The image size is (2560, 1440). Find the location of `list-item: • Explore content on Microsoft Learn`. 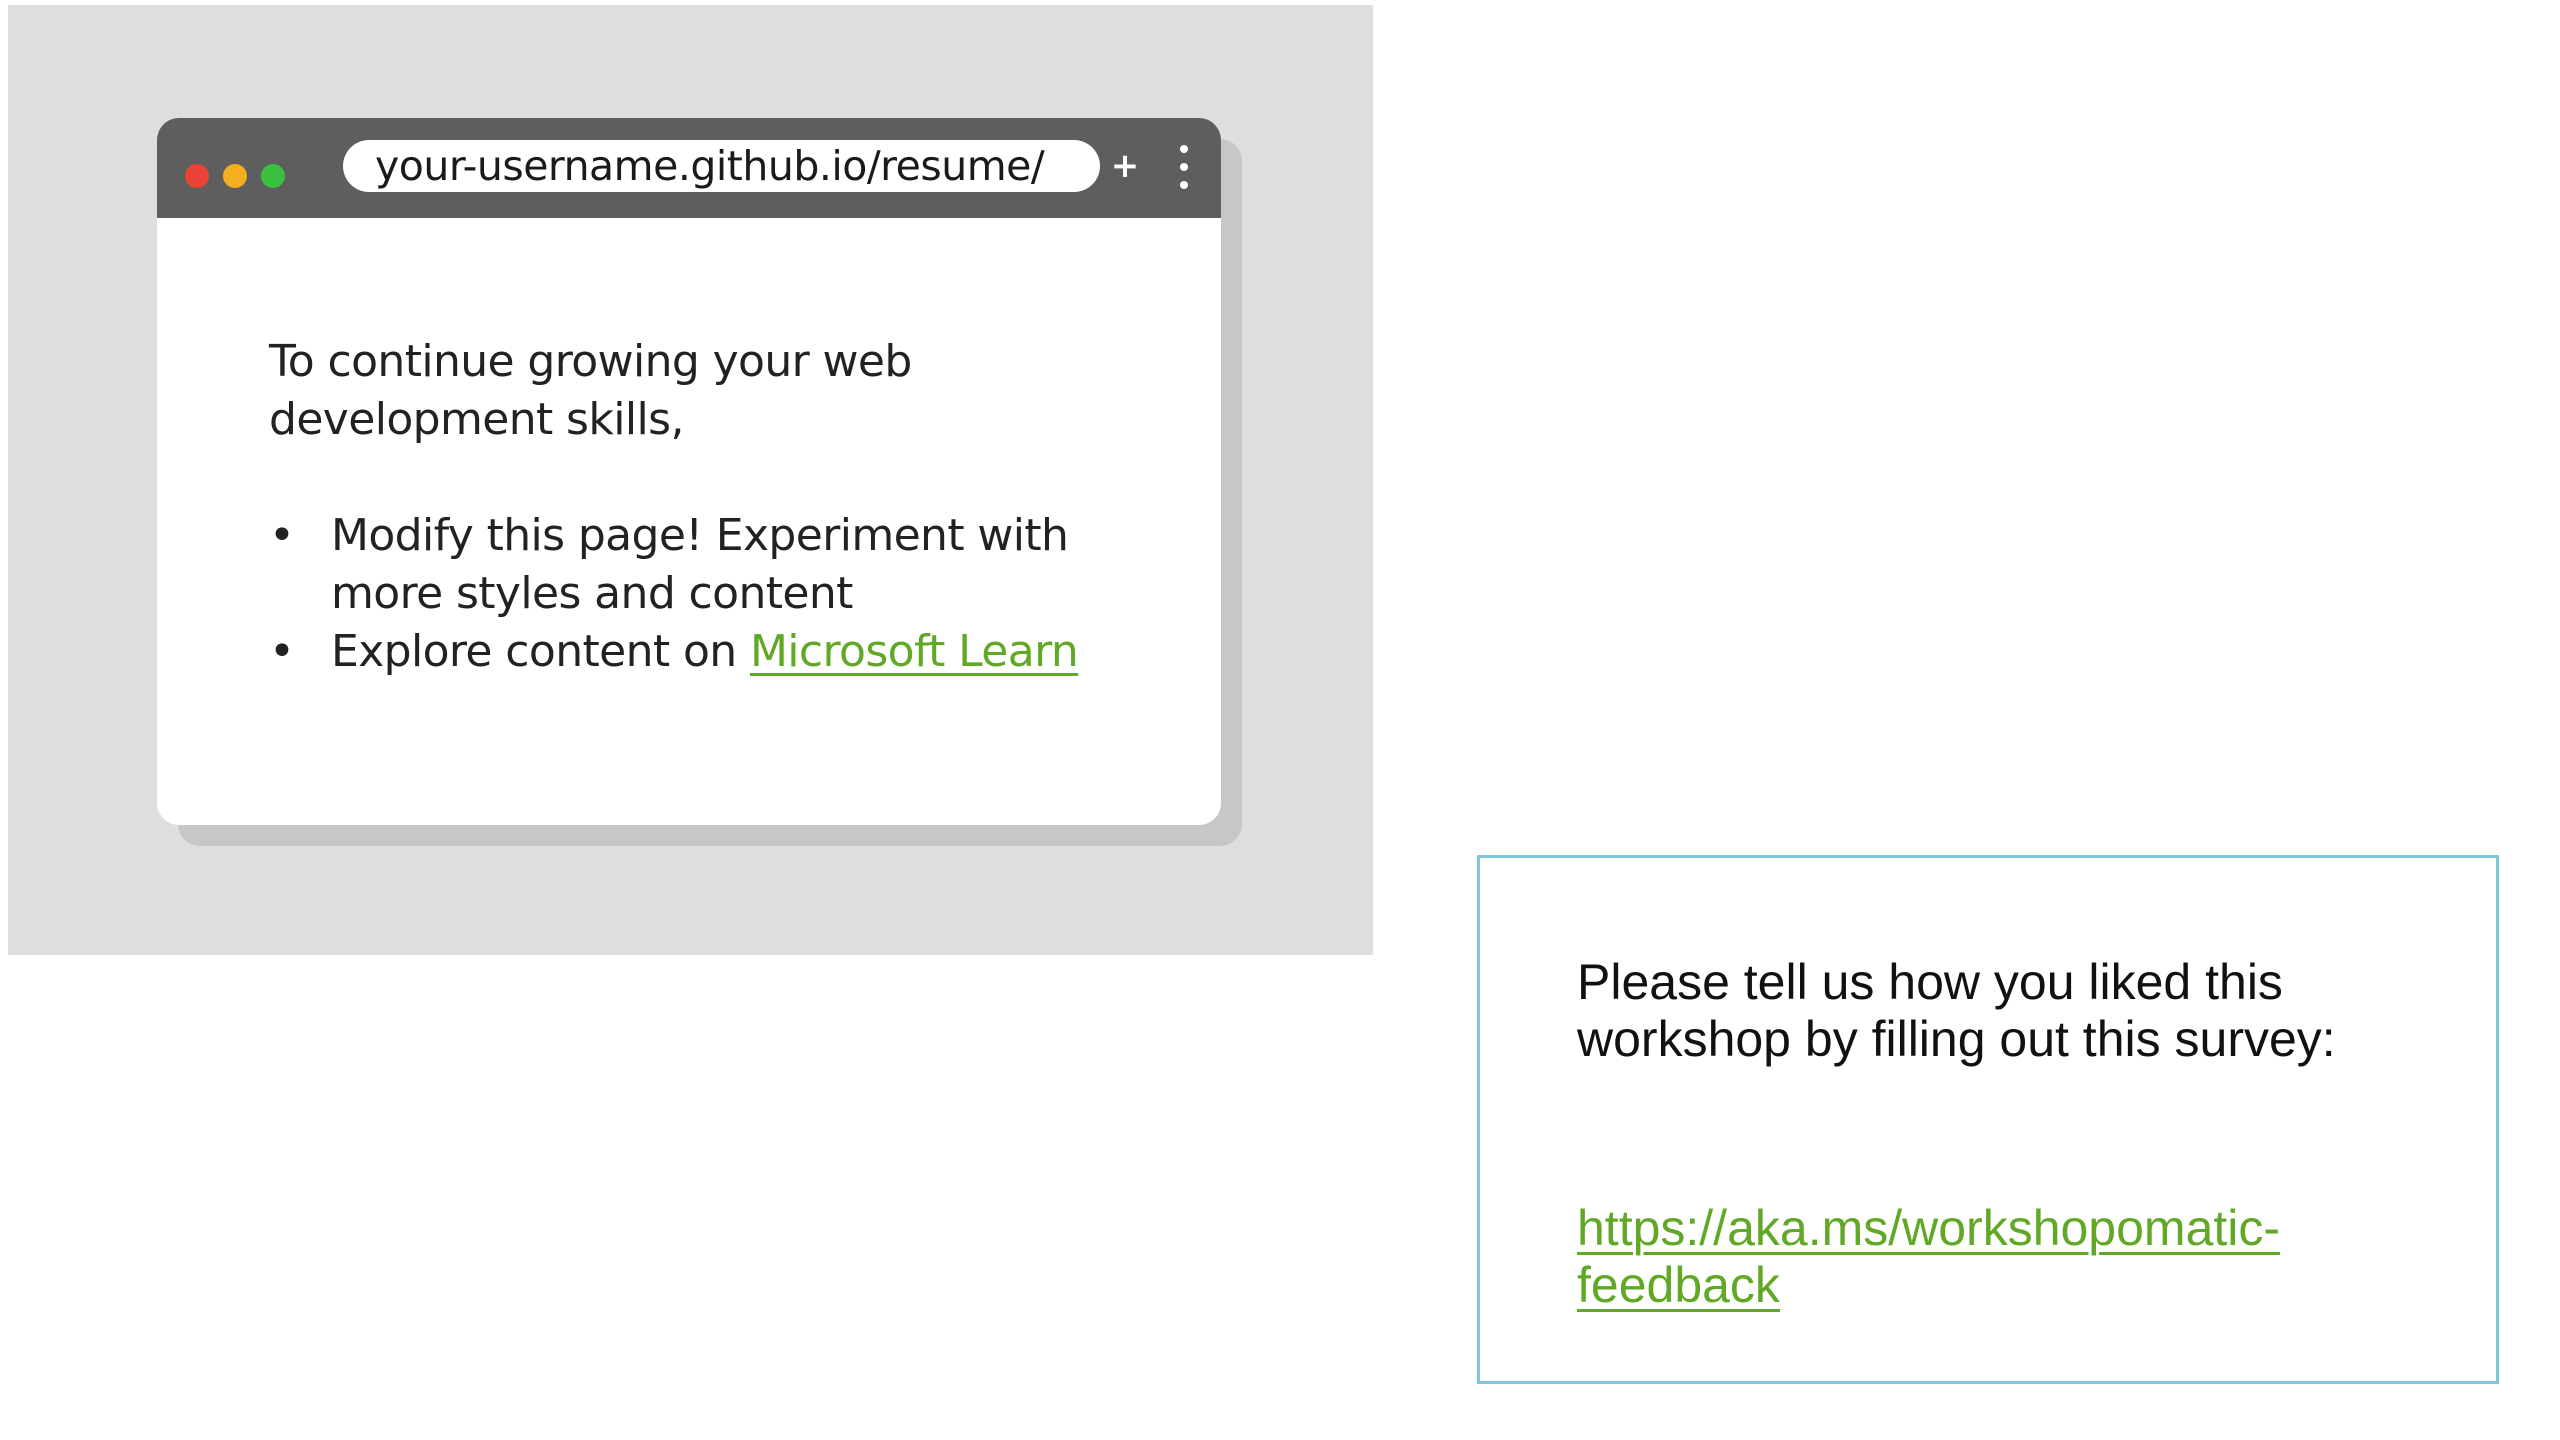

list-item: • Explore content on Microsoft Learn is located at coordinates (709, 652).